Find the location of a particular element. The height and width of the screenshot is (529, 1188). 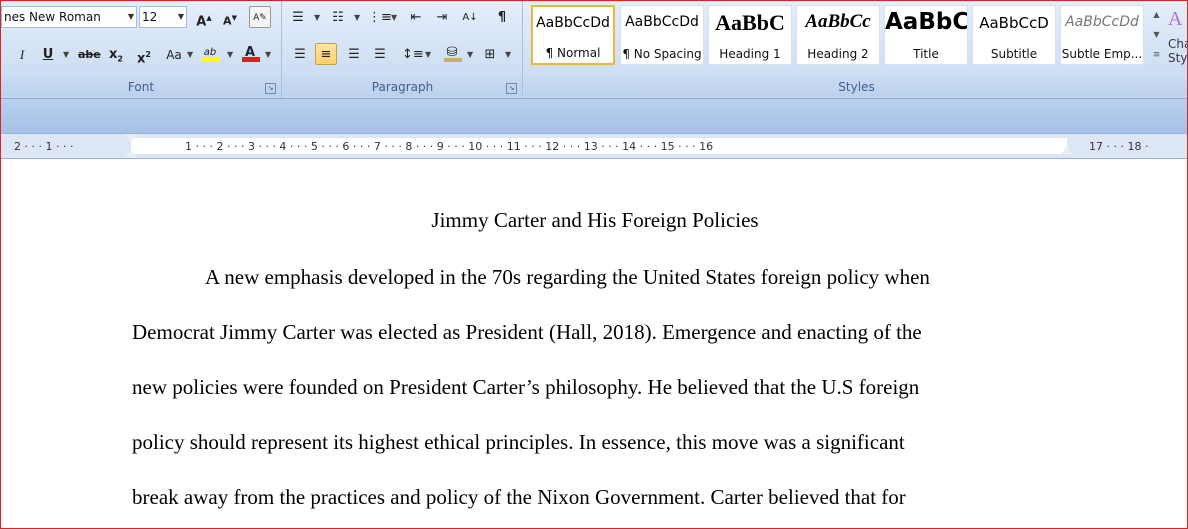

gallery-scroll-up: ▲ is located at coordinates (1156, 15).